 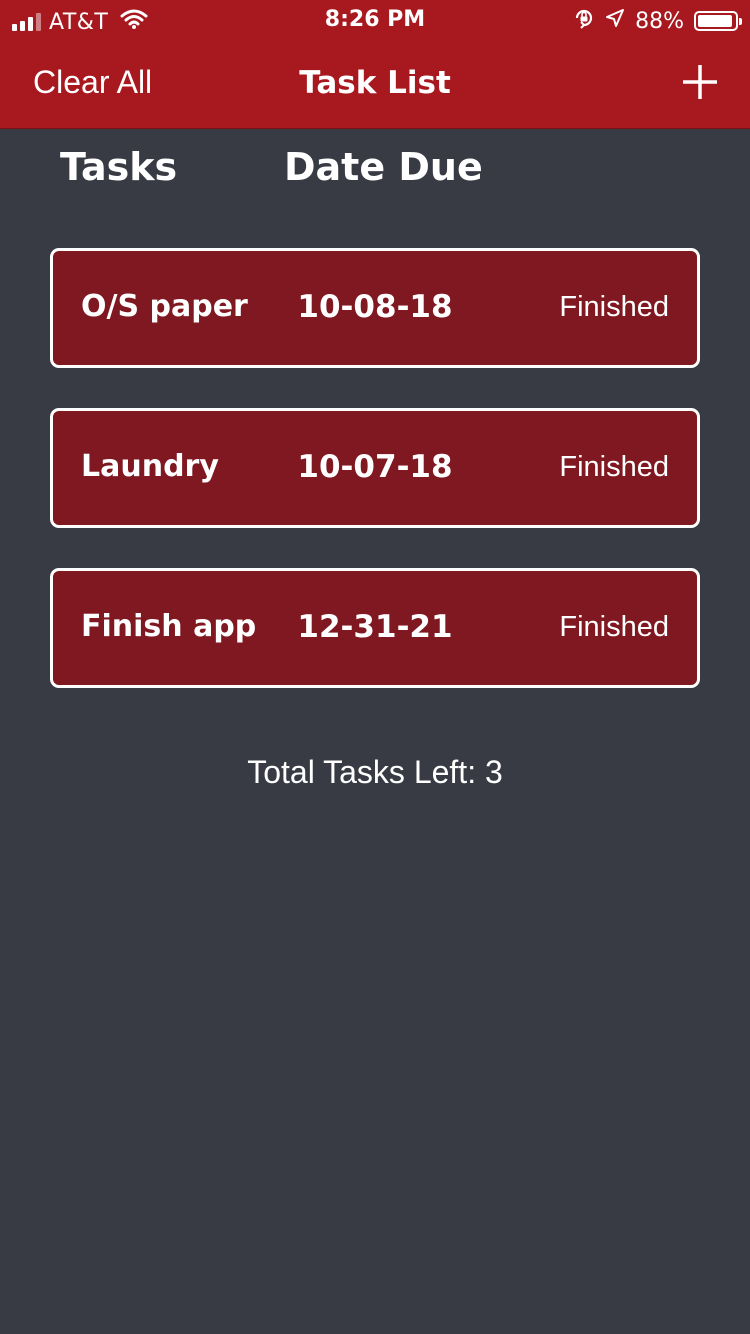 I want to click on orientation-lock-icon, so click(x=584, y=21).